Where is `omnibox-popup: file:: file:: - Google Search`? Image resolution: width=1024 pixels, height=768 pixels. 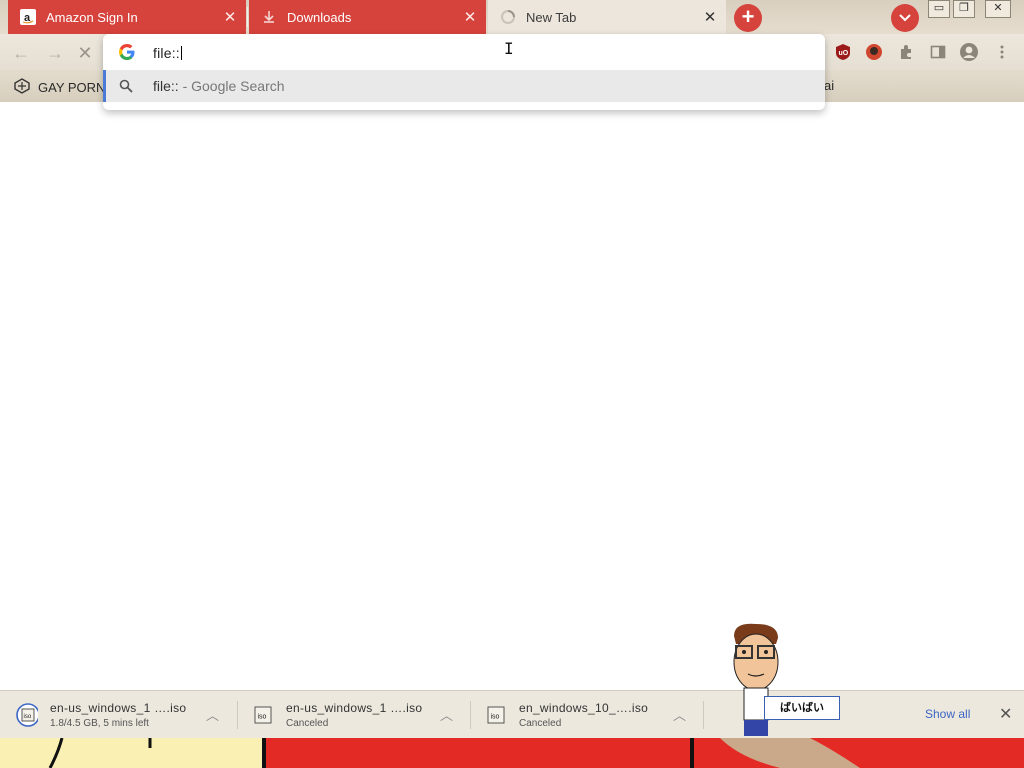 omnibox-popup: file:: file:: - Google Search is located at coordinates (464, 72).